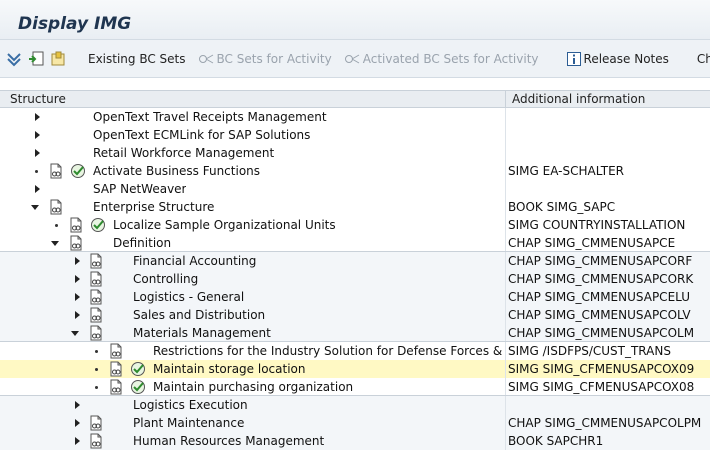 Image resolution: width=710 pixels, height=454 pixels. What do you see at coordinates (562, 207) in the screenshot?
I see `additional-info-value: BOOK SIMG_SAPC` at bounding box center [562, 207].